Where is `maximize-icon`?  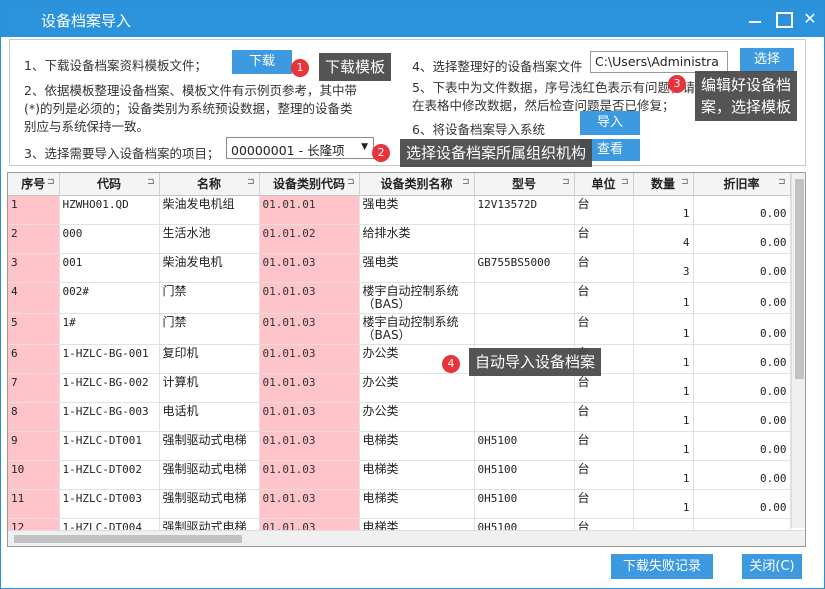
maximize-icon is located at coordinates (783, 19).